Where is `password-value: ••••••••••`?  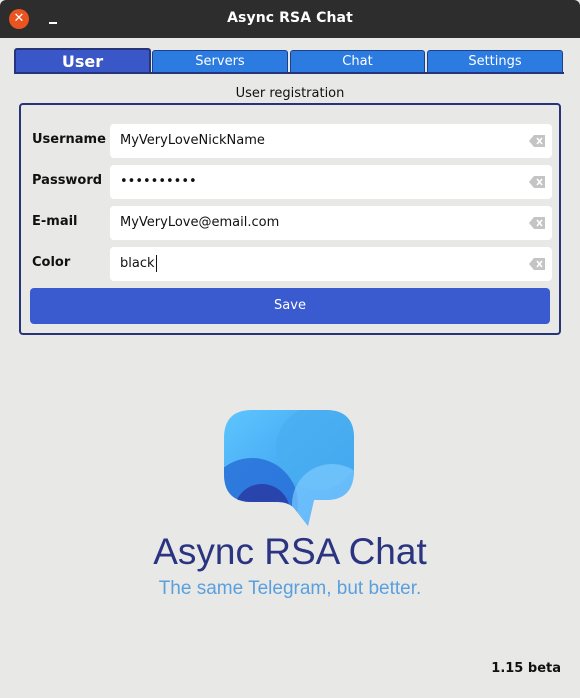
password-value: •••••••••• is located at coordinates (158, 181).